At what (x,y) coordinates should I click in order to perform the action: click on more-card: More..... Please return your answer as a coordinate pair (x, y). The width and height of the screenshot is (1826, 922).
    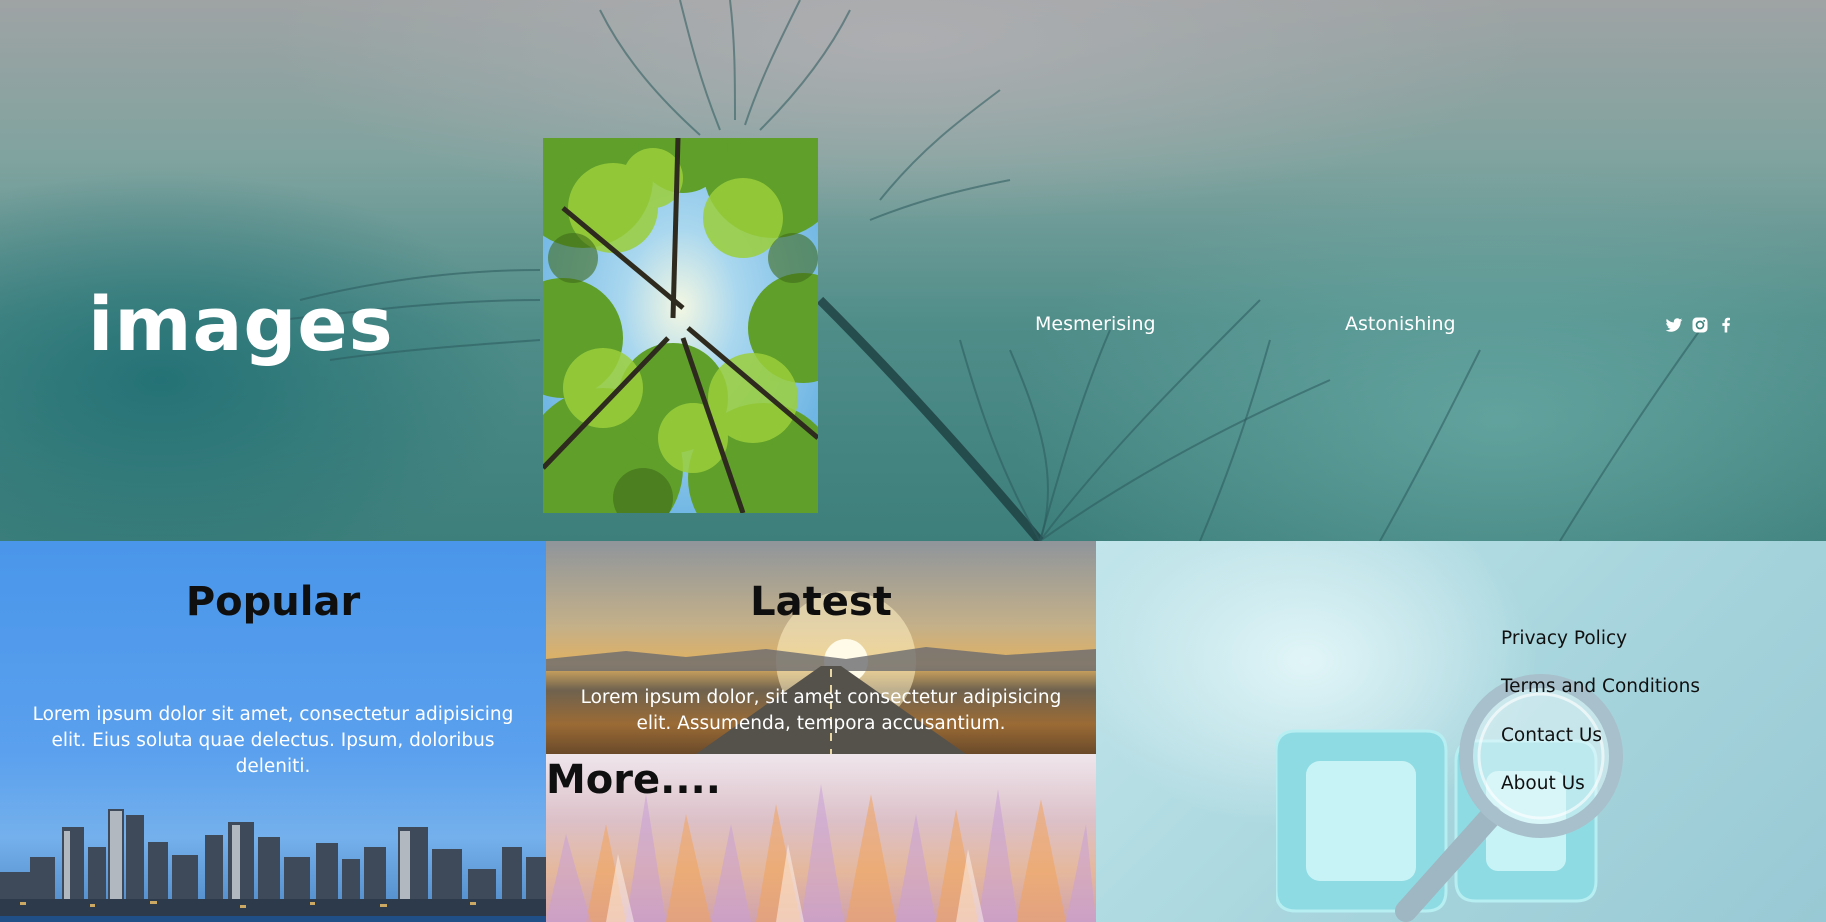
    Looking at the image, I should click on (821, 838).